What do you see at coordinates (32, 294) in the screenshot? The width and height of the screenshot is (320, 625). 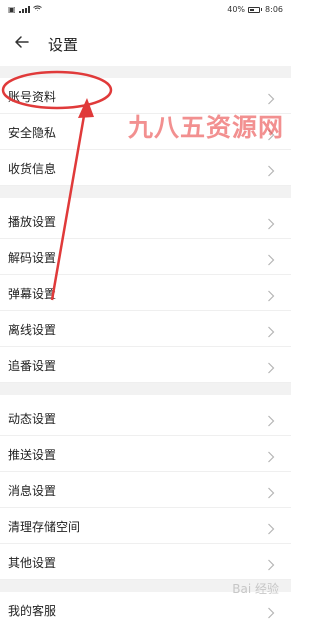 I see `settings-item-label: 弹幕设置` at bounding box center [32, 294].